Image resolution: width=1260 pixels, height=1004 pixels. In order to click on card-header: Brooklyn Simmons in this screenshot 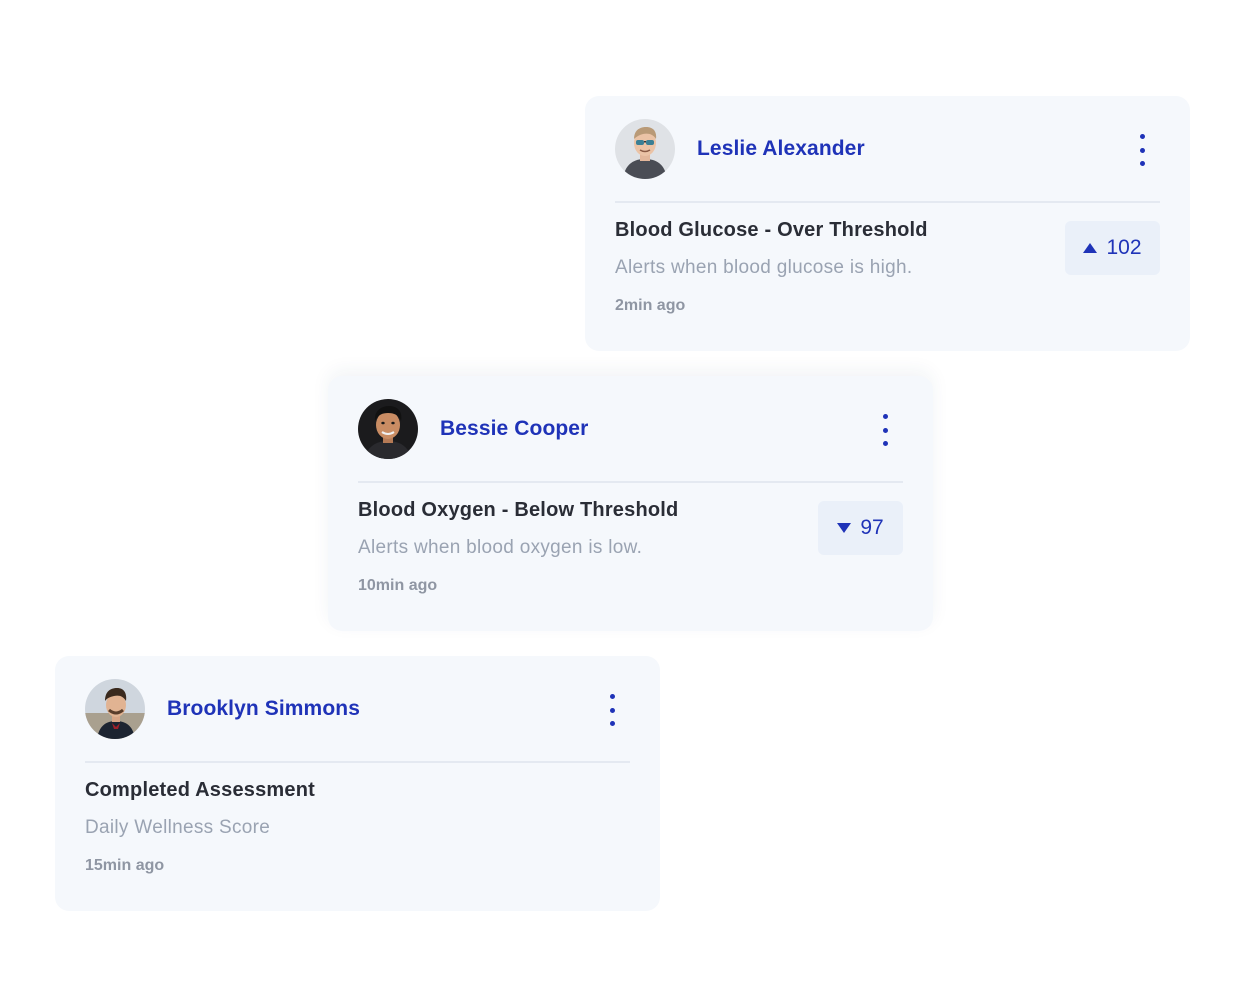, I will do `click(357, 709)`.